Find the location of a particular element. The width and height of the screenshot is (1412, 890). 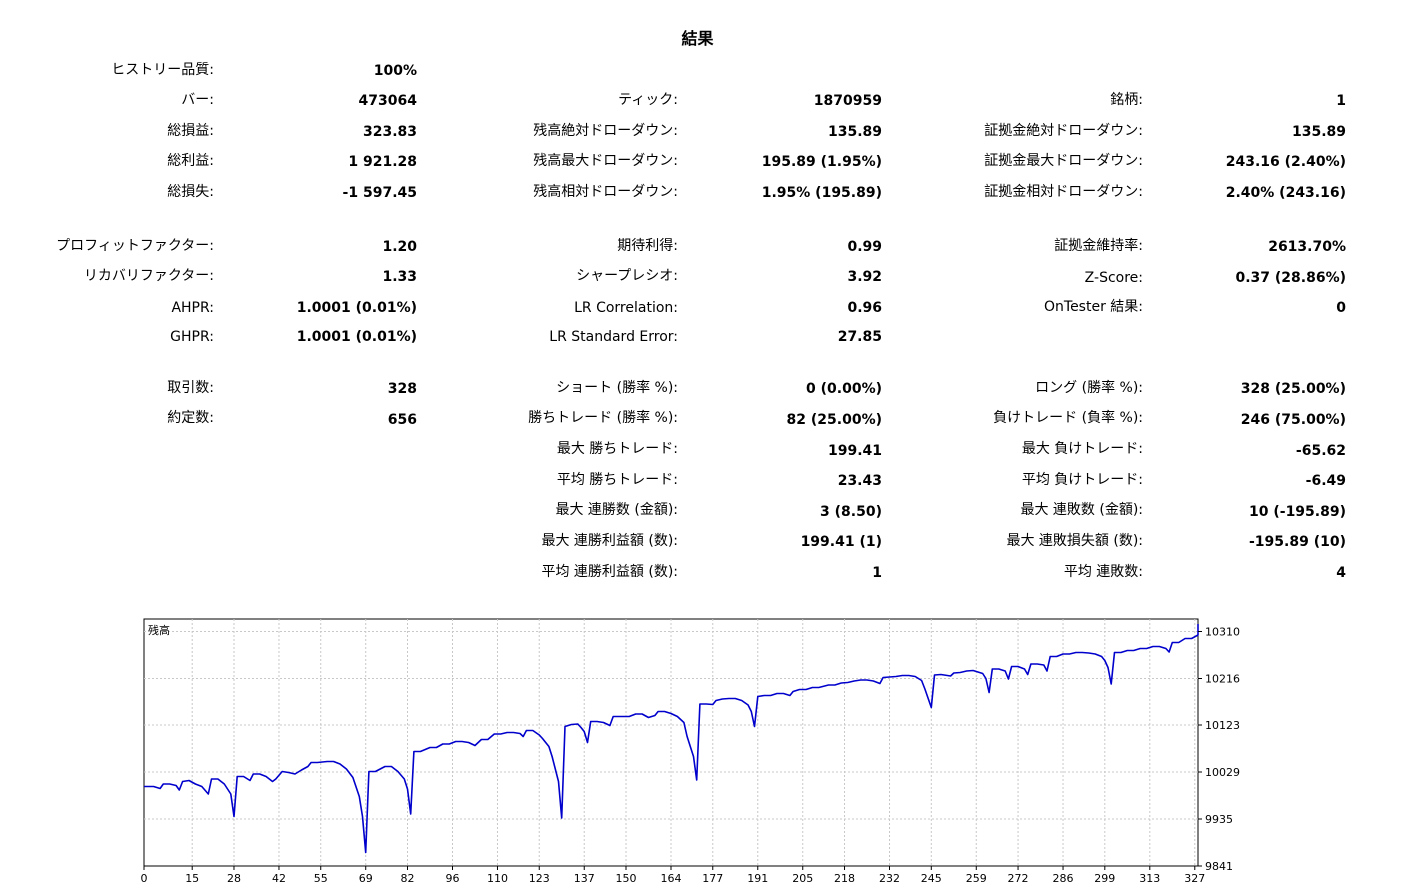

x-tick-label: 164 is located at coordinates (671, 878).